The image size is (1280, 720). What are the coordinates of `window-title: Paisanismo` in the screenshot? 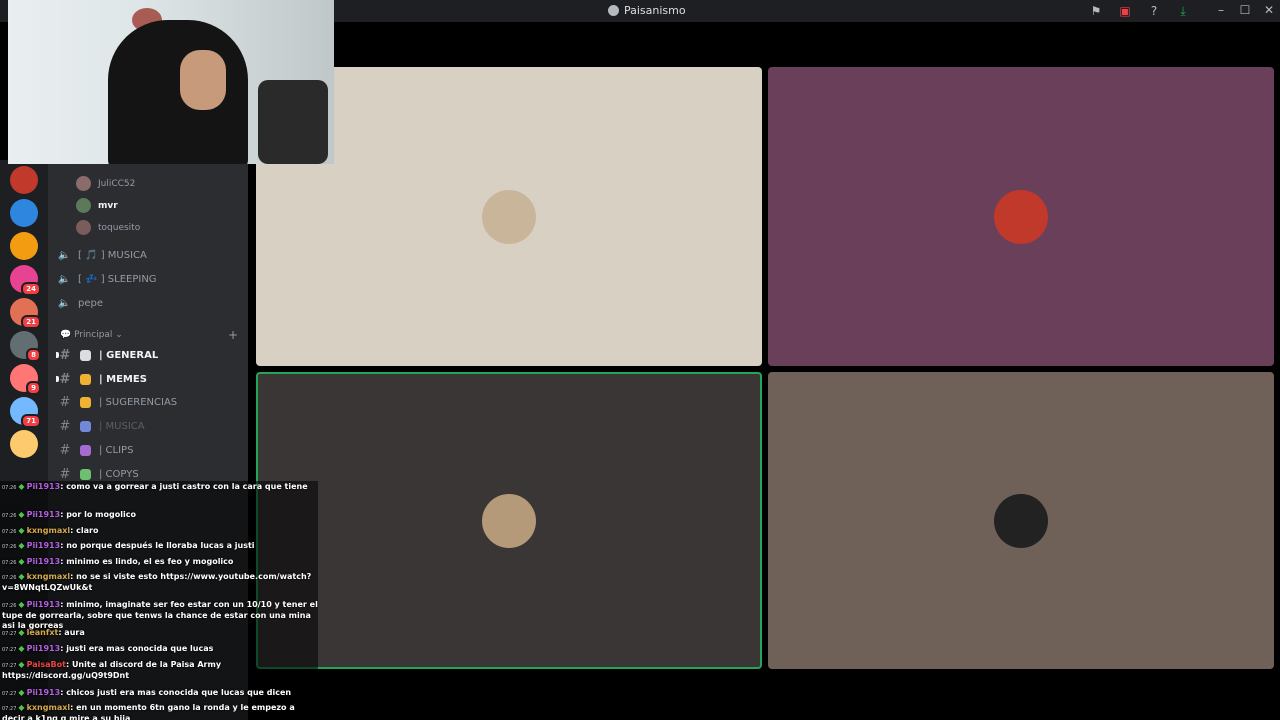 It's located at (647, 10).